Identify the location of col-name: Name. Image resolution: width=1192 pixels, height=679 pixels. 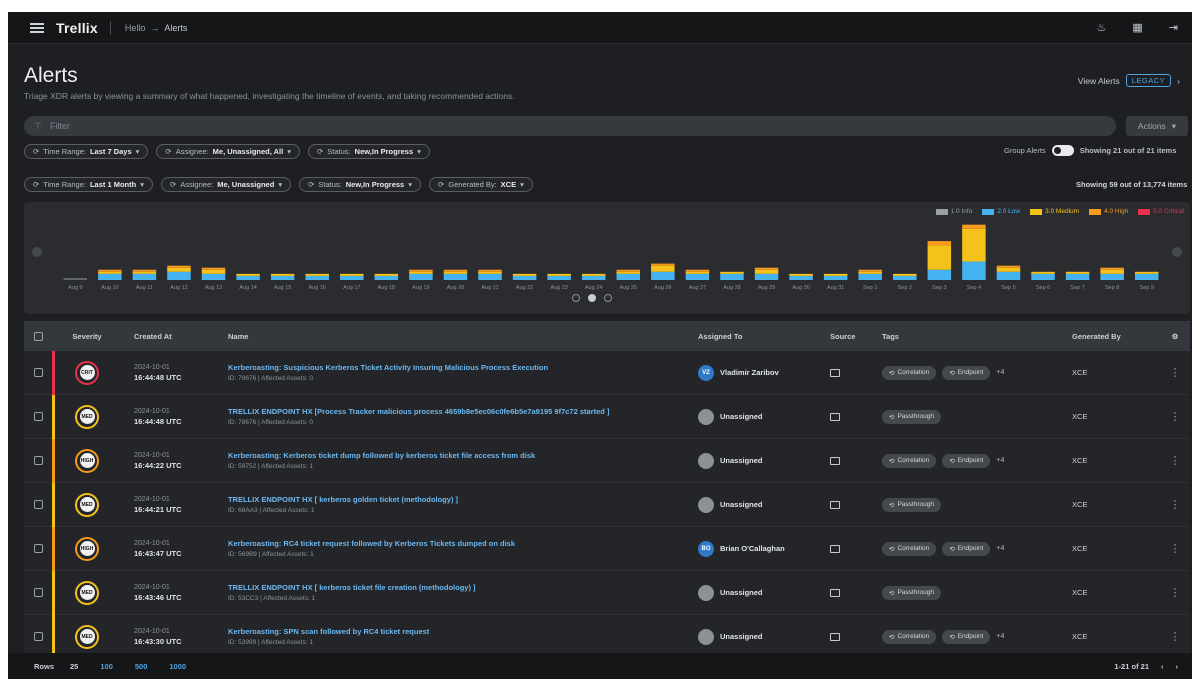
(451, 336).